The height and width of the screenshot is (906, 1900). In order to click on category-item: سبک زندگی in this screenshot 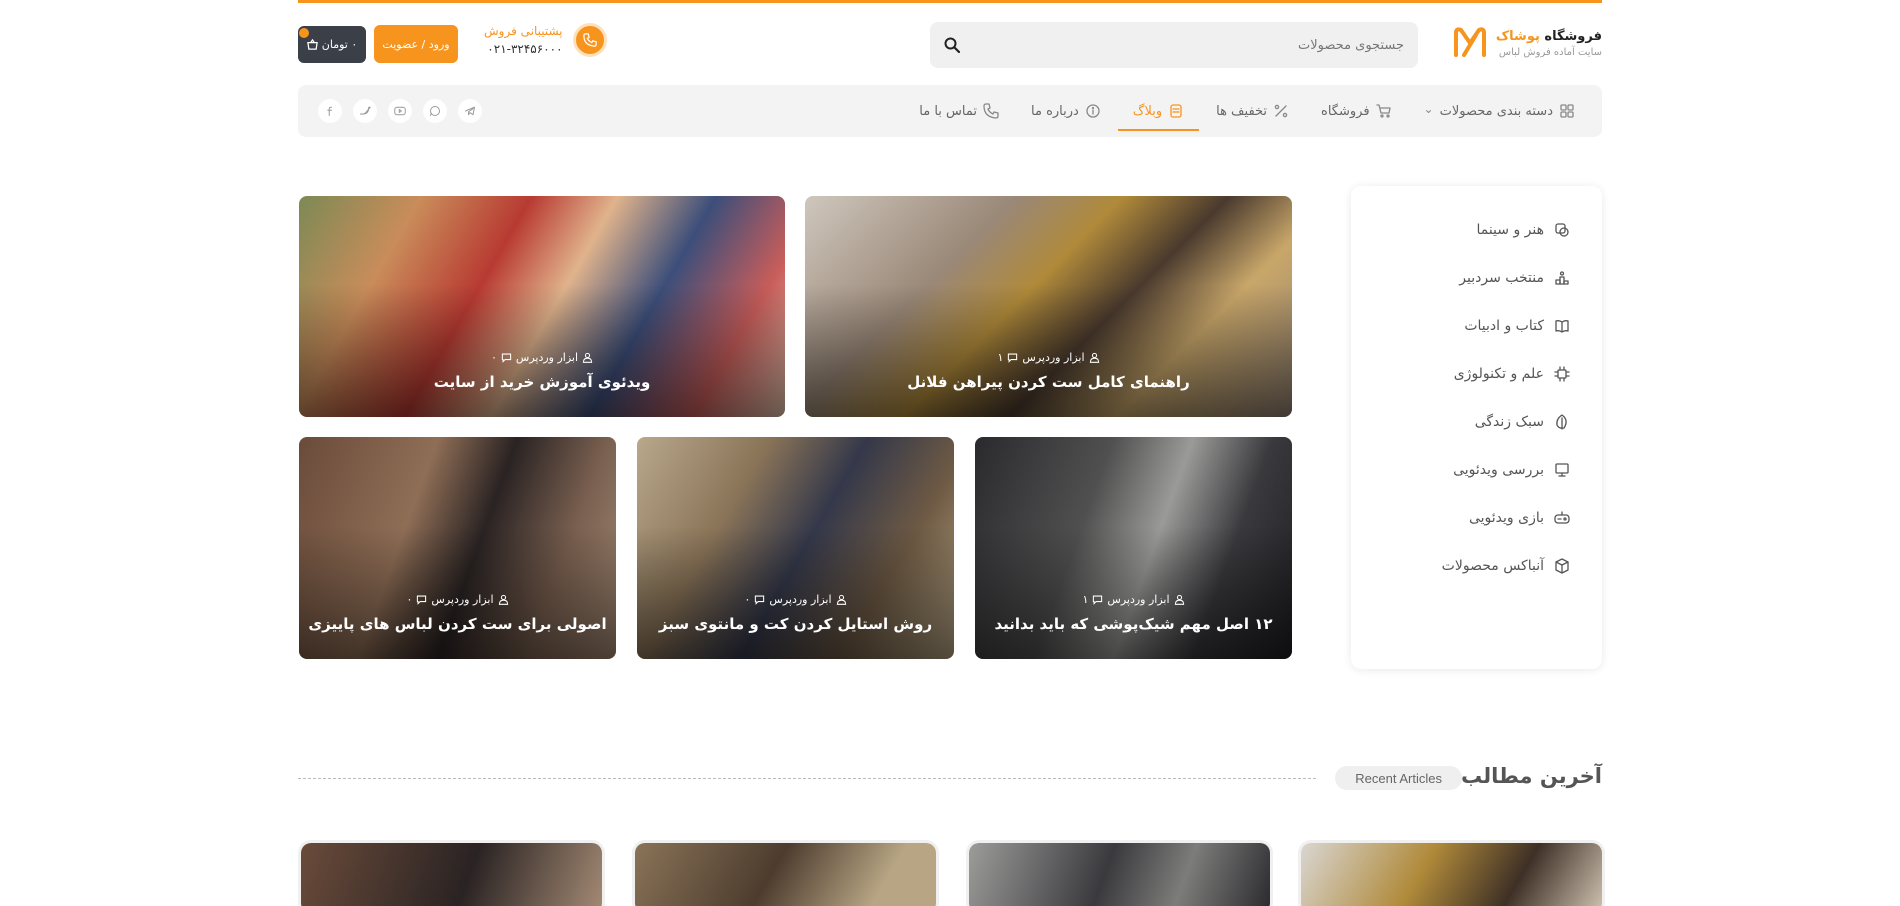, I will do `click(1476, 422)`.